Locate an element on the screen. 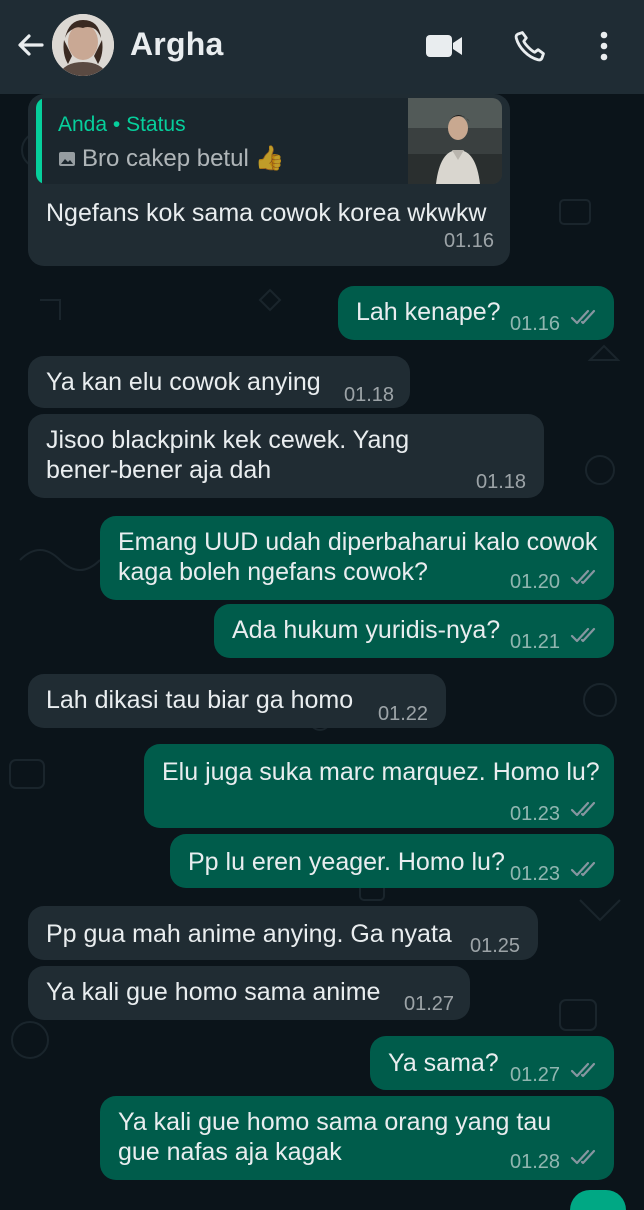  message-bubble-incoming: Lah dikasi tau biar ga homo 01.22 is located at coordinates (237, 701).